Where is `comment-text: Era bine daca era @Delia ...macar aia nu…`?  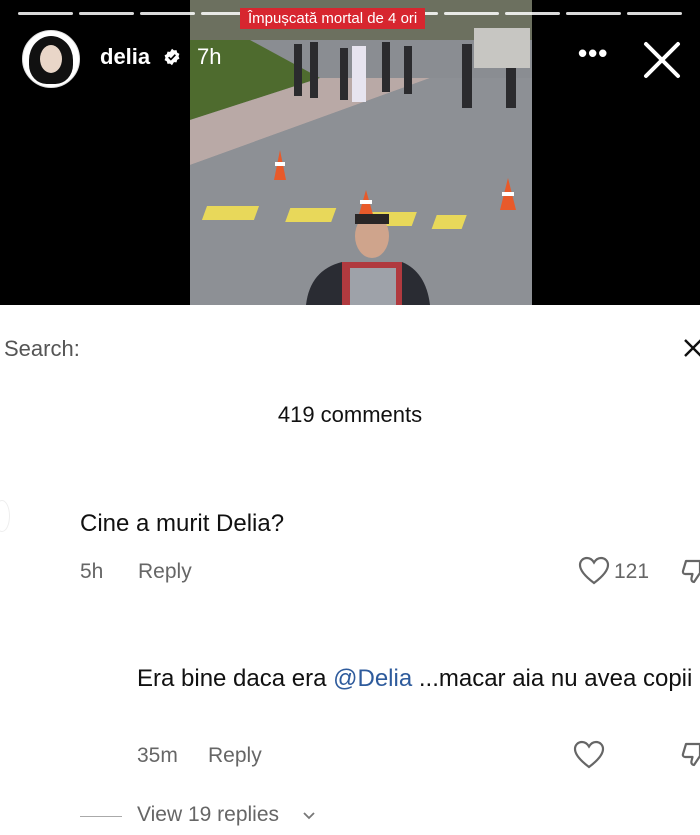 comment-text: Era bine daca era @Delia ...macar aia nu… is located at coordinates (418, 678).